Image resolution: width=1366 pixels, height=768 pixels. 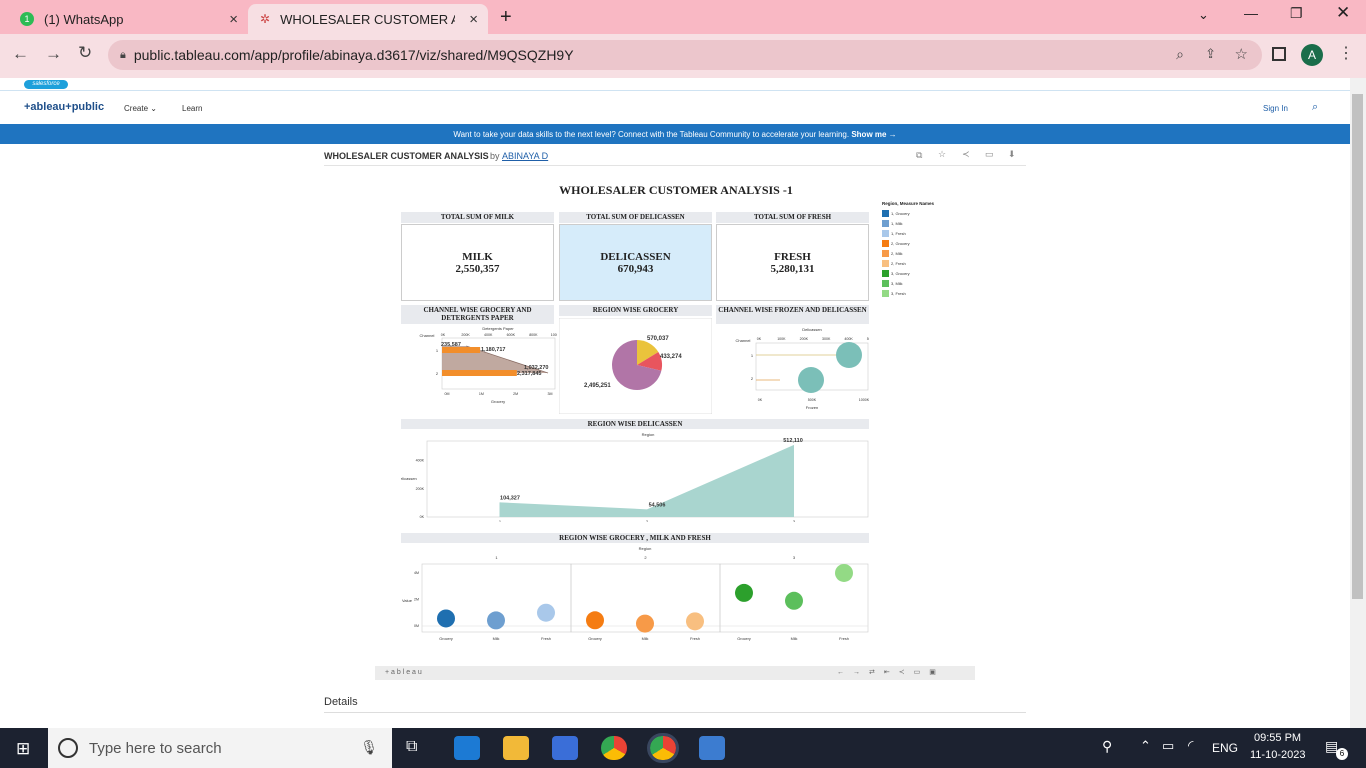 What do you see at coordinates (1251, 13) in the screenshot?
I see `minimize-icon: —` at bounding box center [1251, 13].